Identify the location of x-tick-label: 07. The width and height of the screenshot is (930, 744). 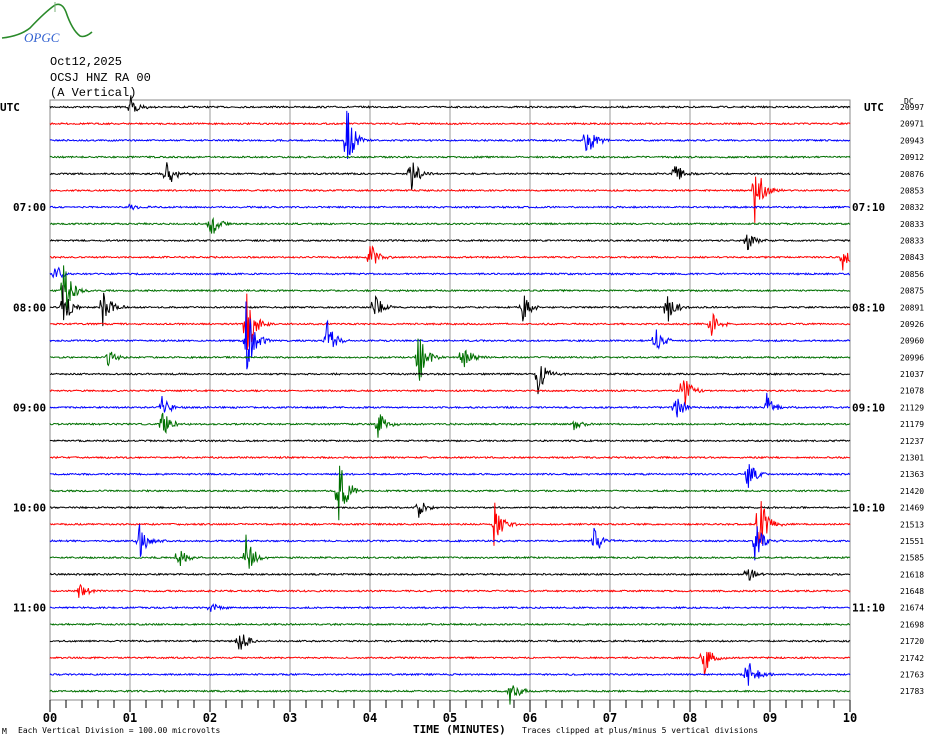
(610, 718).